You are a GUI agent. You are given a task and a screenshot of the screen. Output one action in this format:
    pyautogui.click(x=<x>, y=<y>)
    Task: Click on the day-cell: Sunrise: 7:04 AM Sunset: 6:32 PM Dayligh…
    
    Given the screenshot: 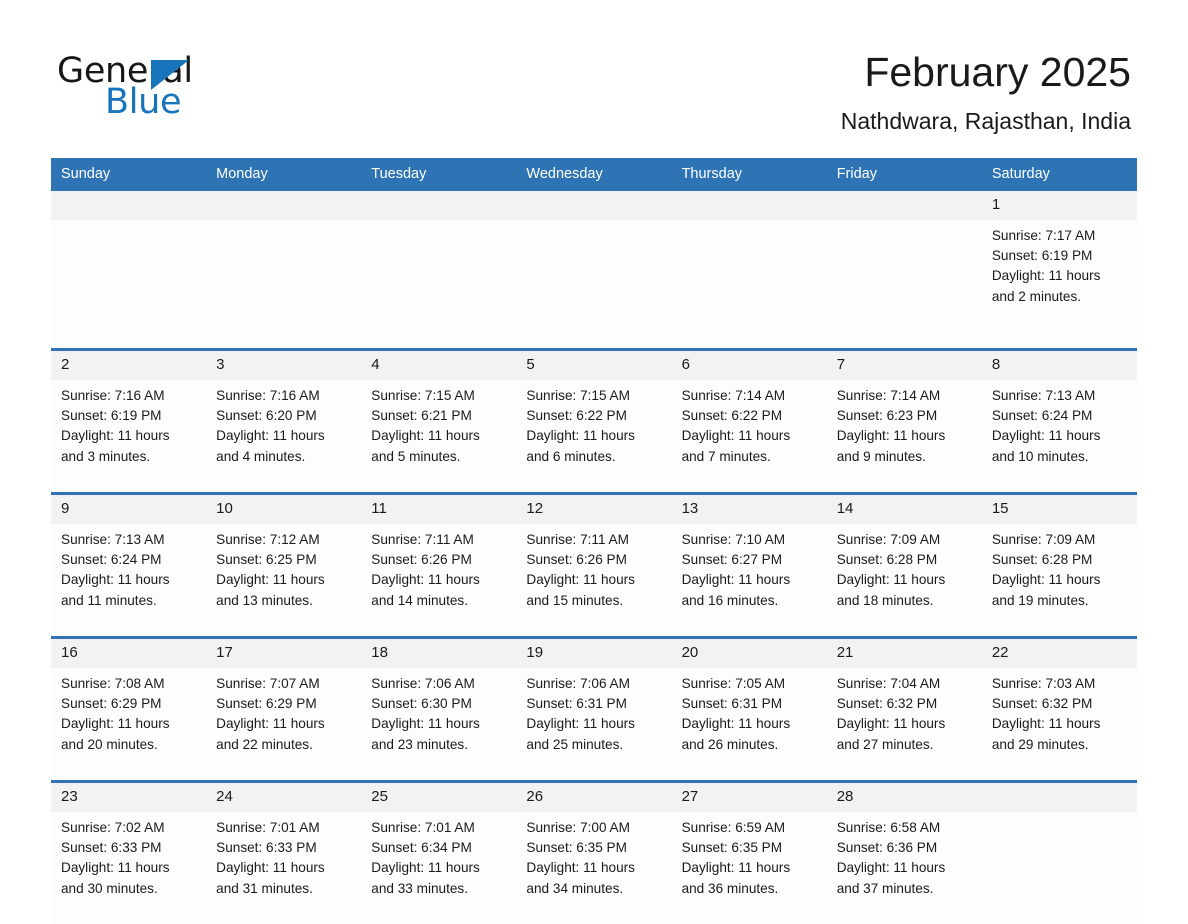 What is the action you would take?
    pyautogui.click(x=904, y=725)
    